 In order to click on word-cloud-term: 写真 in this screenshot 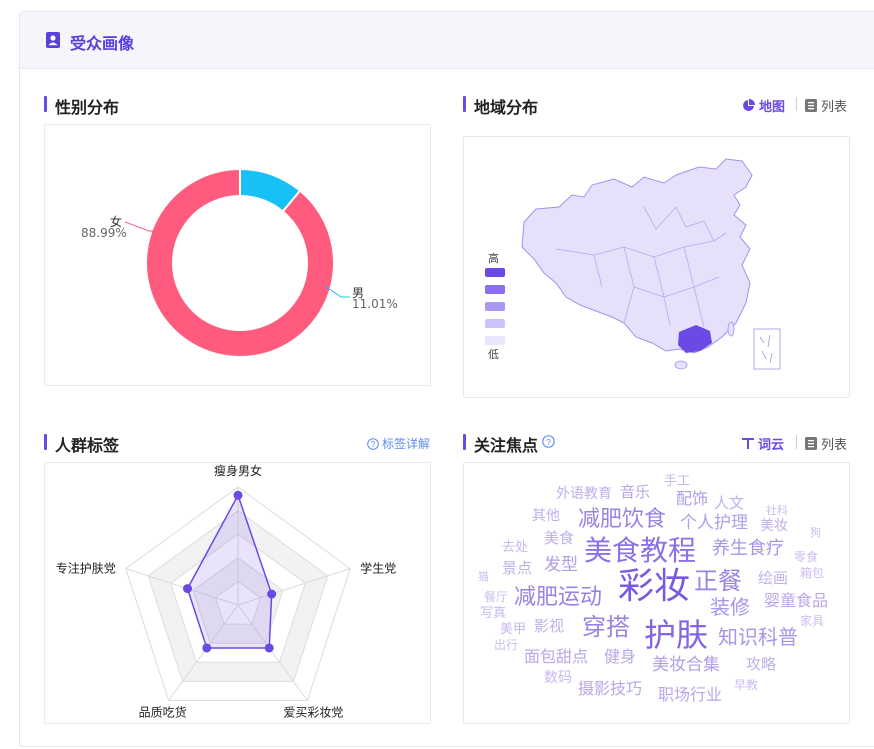, I will do `click(493, 613)`.